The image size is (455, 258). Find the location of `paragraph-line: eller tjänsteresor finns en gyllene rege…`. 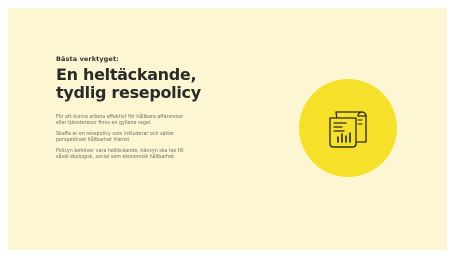

paragraph-line: eller tjänsteresor finns en gyllene rege… is located at coordinates (104, 124).